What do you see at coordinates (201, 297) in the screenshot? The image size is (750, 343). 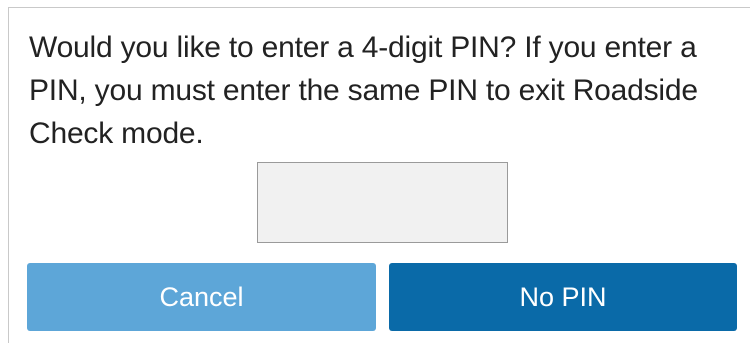 I see `cancel-button: Cancel` at bounding box center [201, 297].